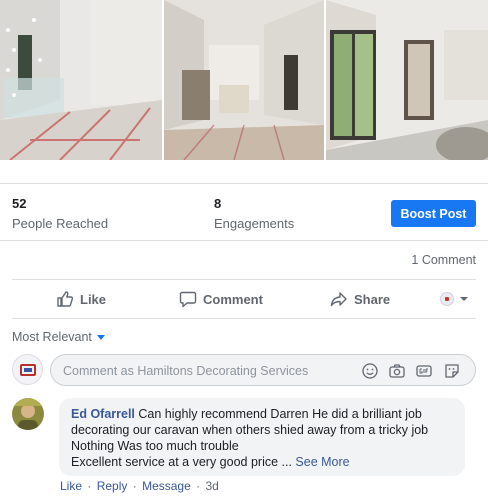 The image size is (488, 500). I want to click on page-logo-icon, so click(27, 369).